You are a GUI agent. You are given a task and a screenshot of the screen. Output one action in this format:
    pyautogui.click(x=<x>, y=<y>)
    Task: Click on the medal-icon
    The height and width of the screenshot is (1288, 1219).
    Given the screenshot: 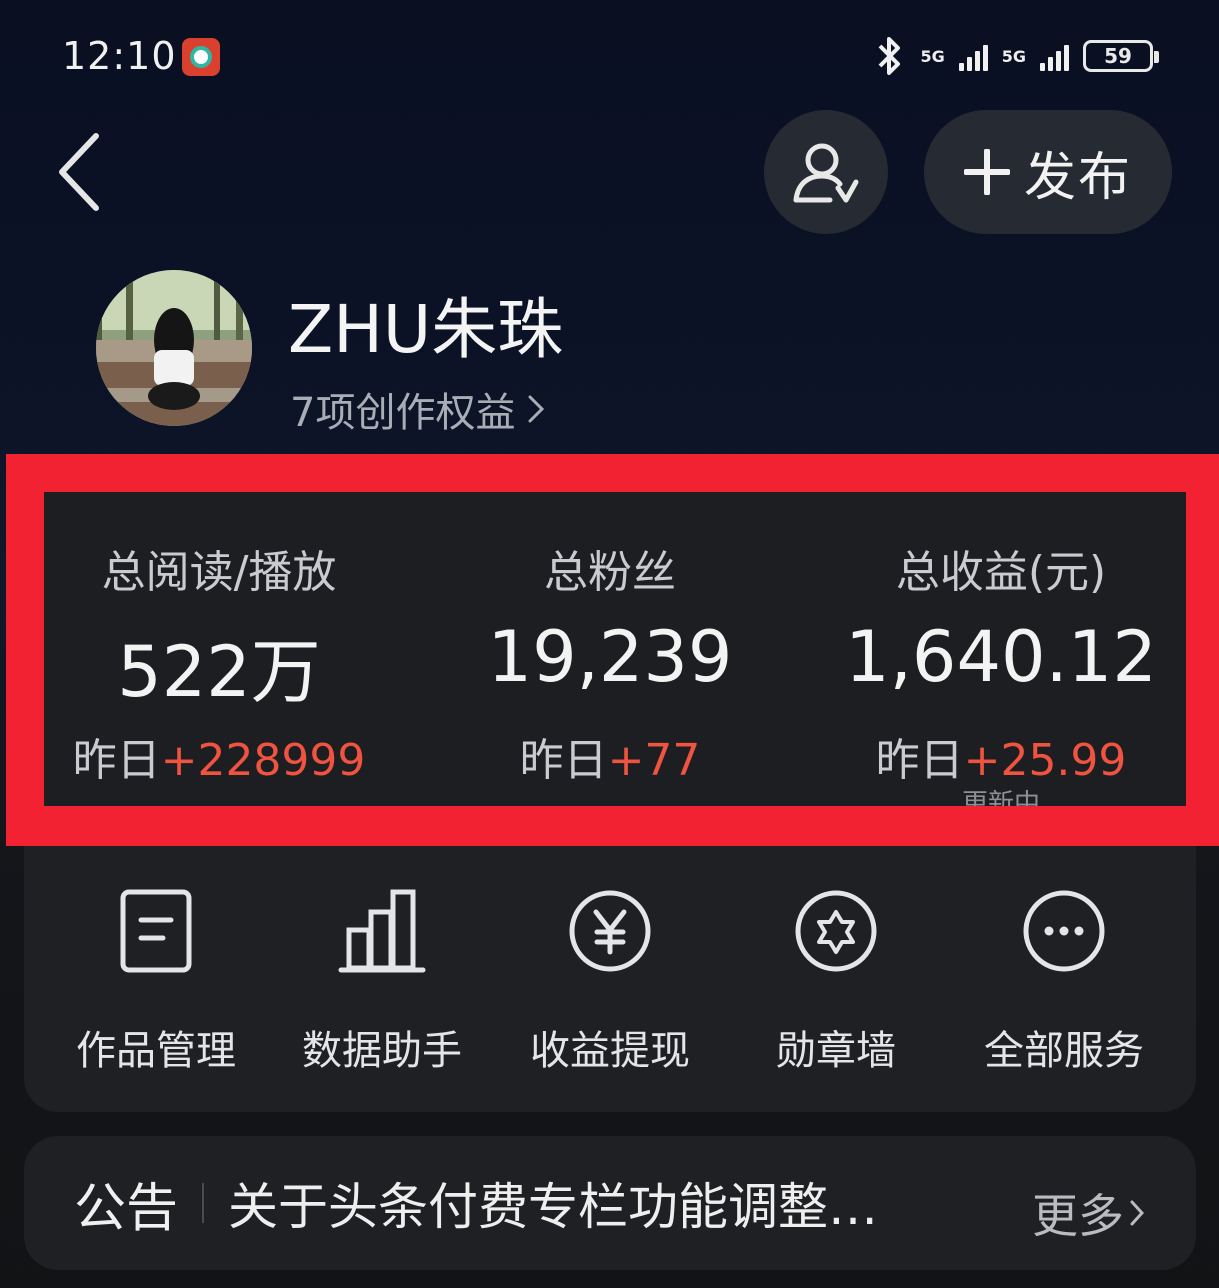 What is the action you would take?
    pyautogui.click(x=836, y=931)
    